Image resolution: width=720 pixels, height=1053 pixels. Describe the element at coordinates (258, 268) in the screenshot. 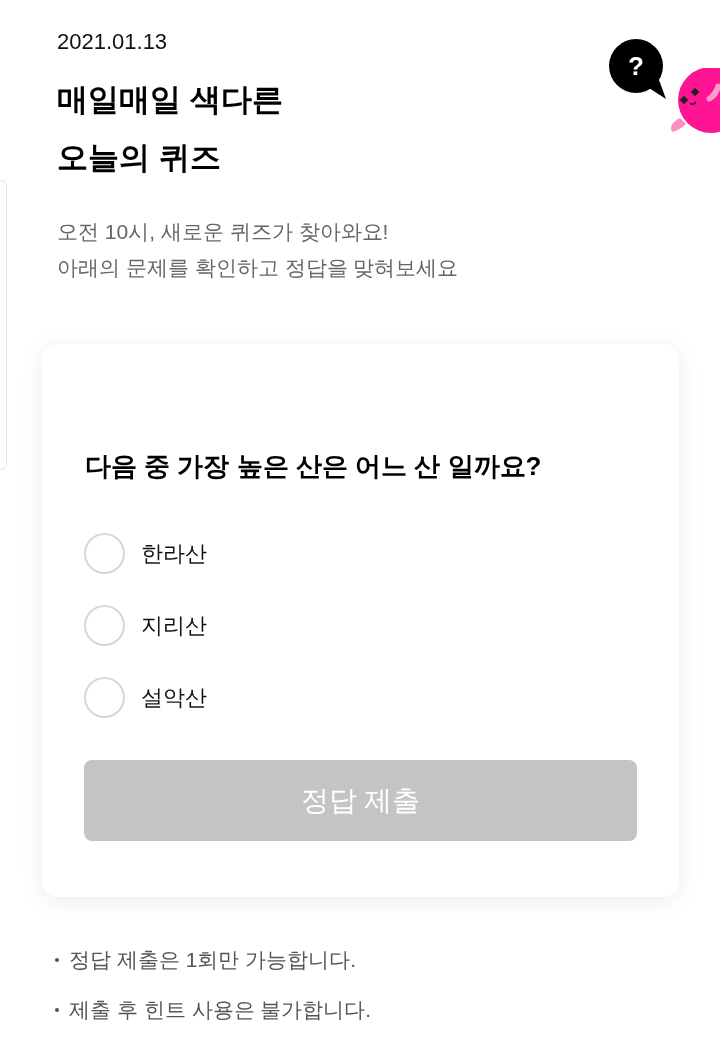

I see `subtitle-text: 아래의 문제를 확인하고 정답을 맞혀보세요` at that location.